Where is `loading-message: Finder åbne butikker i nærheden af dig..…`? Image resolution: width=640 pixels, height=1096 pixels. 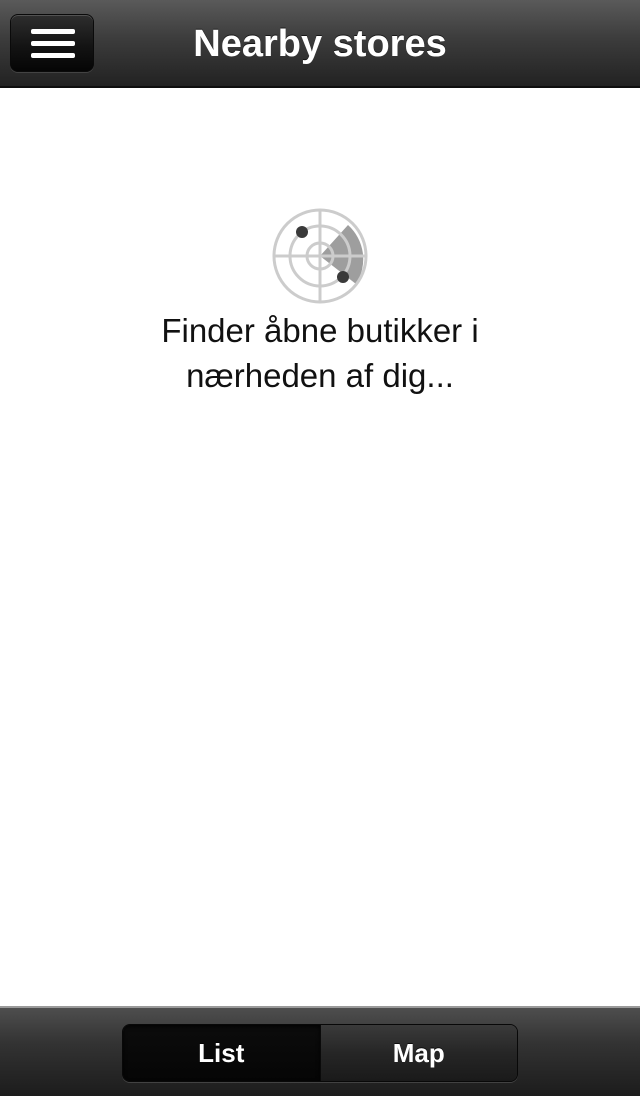
loading-message: Finder åbne butikker i nærheden af dig..… is located at coordinates (320, 353).